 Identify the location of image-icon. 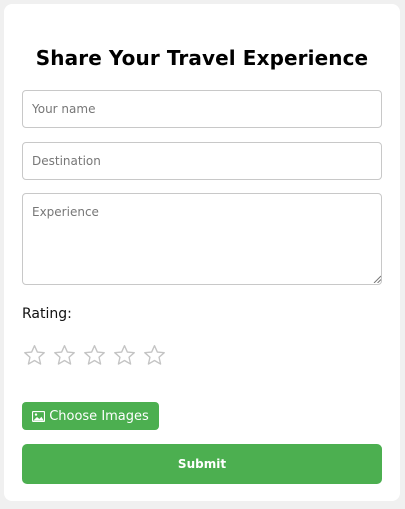
(39, 416).